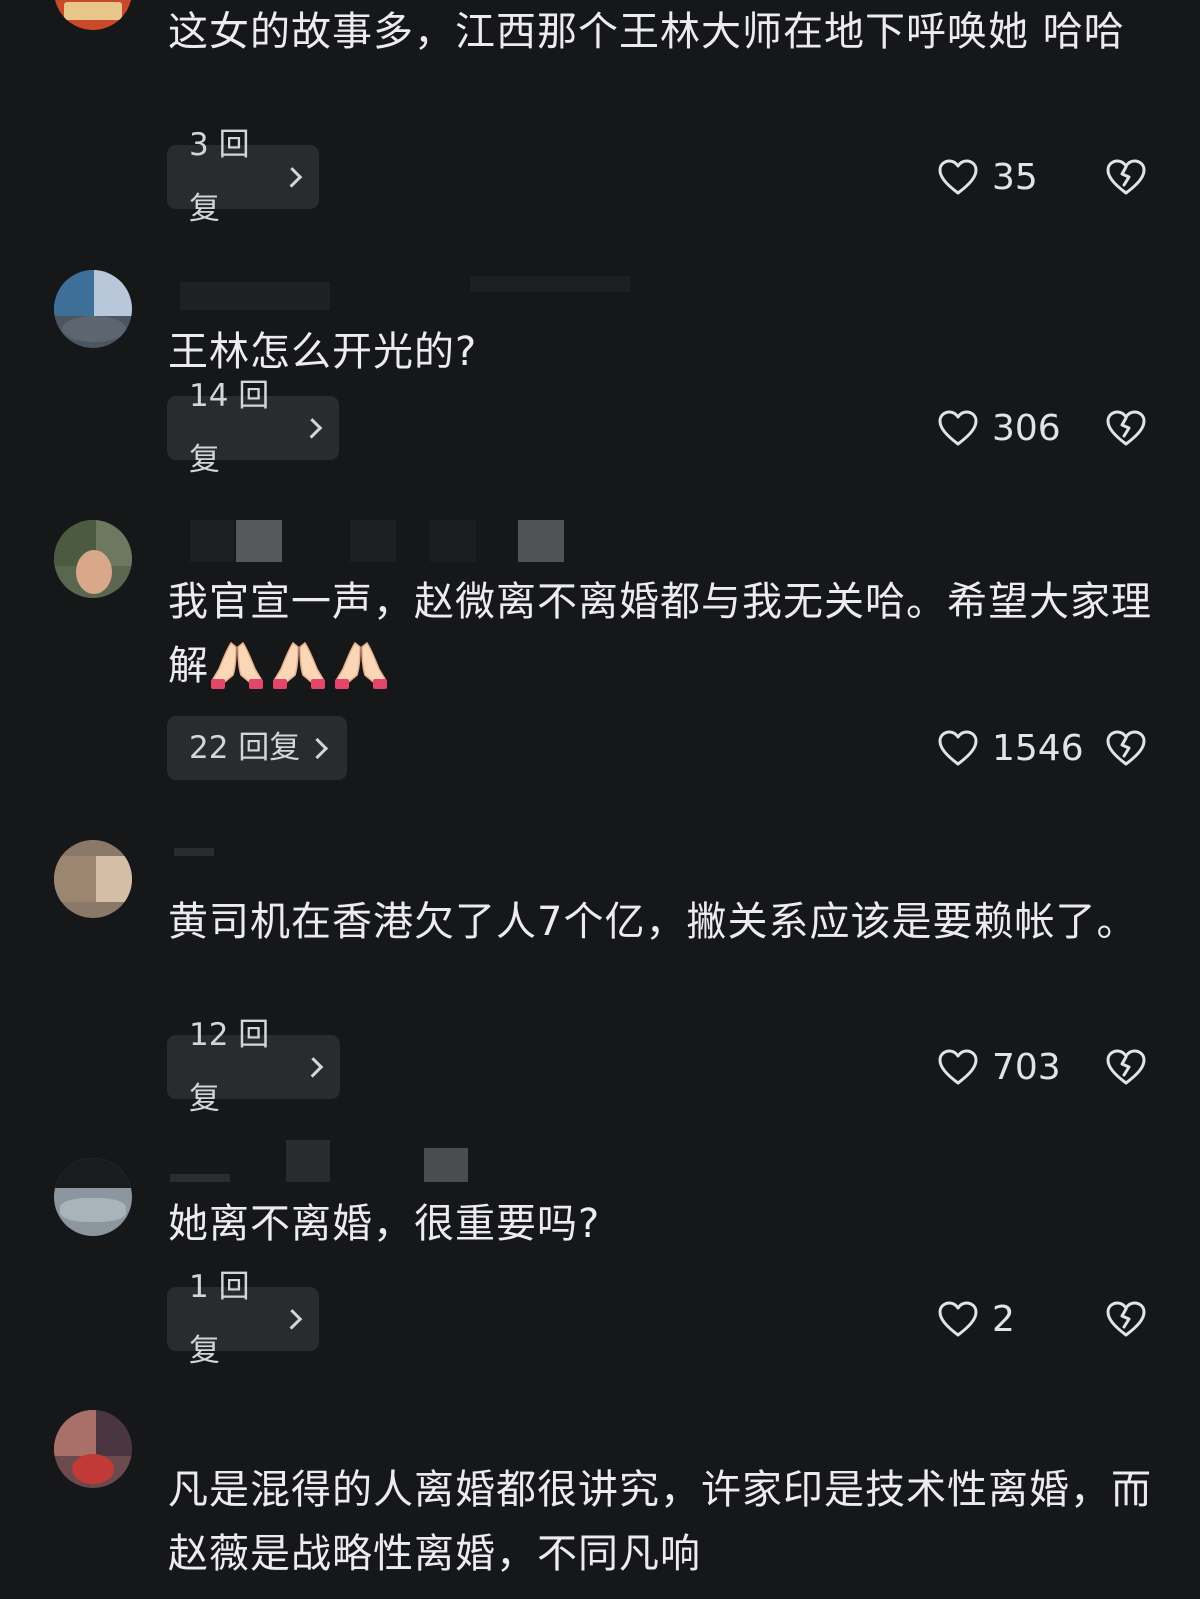 This screenshot has width=1200, height=1599. Describe the element at coordinates (323, 352) in the screenshot. I see `comment-text: 王林怎么开光的?` at that location.